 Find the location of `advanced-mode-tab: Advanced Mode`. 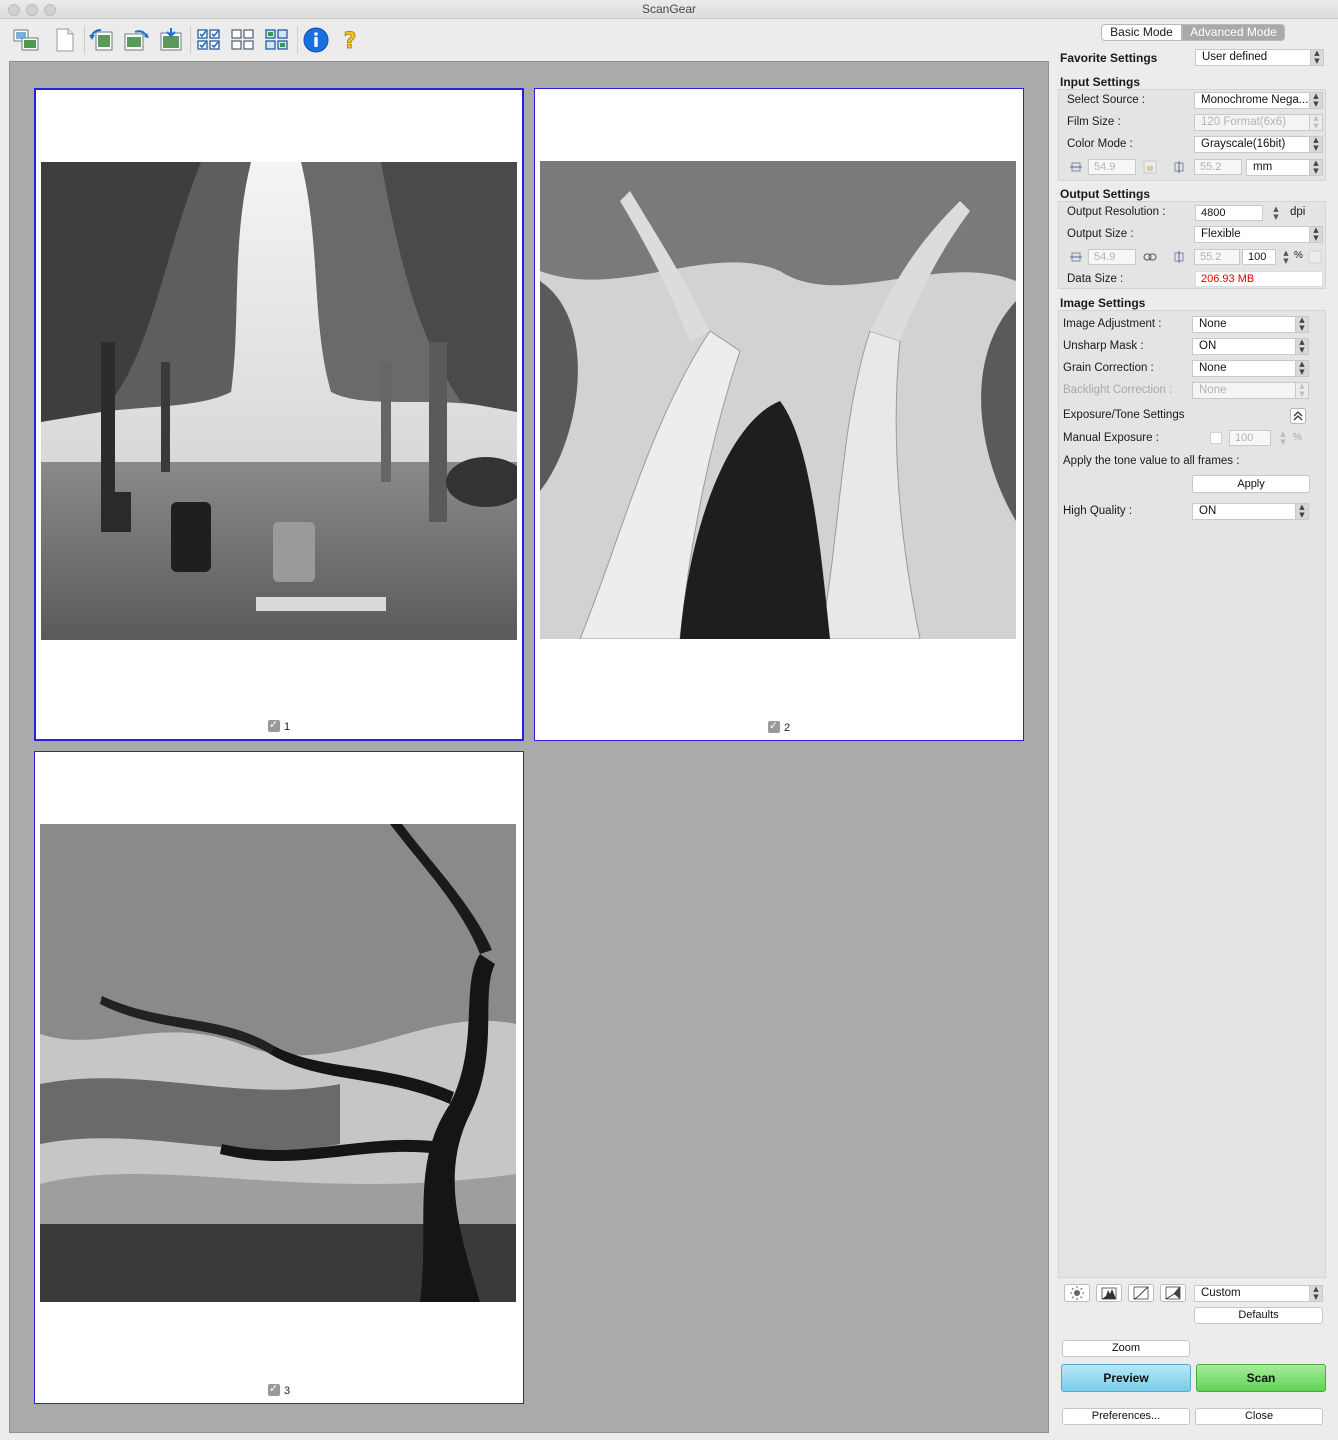

advanced-mode-tab: Advanced Mode is located at coordinates (1233, 32).